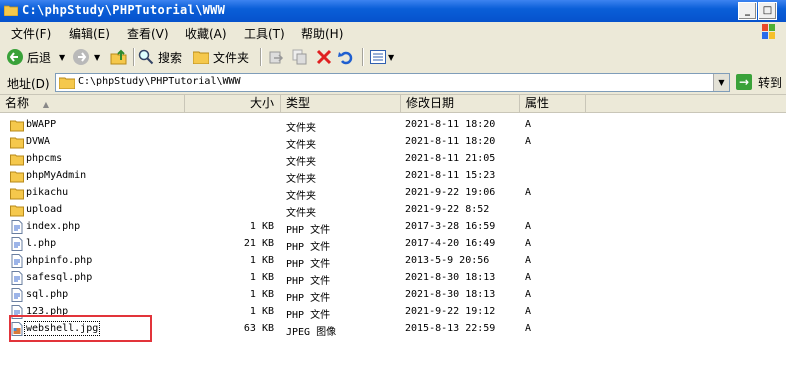 The image size is (786, 384). Describe the element at coordinates (447, 209) in the screenshot. I see `file-modified: 2021-9-22 8:52` at that location.